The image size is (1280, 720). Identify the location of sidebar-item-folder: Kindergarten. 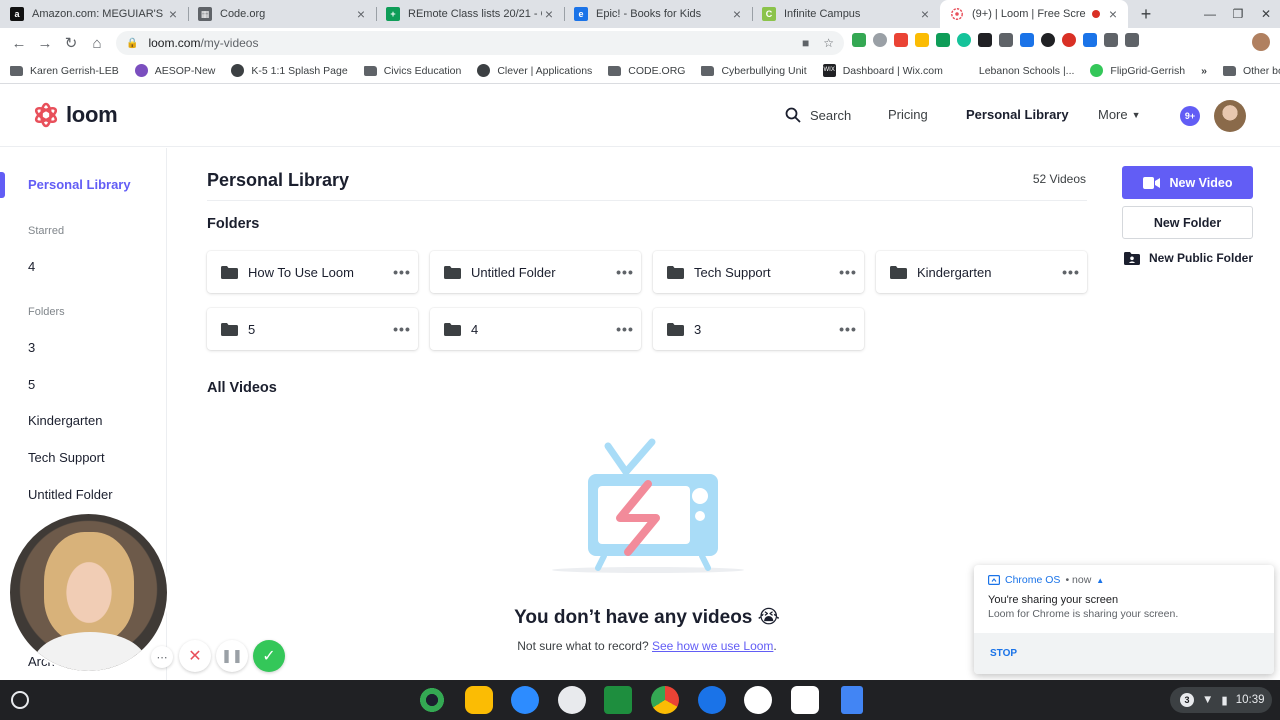
(65, 420).